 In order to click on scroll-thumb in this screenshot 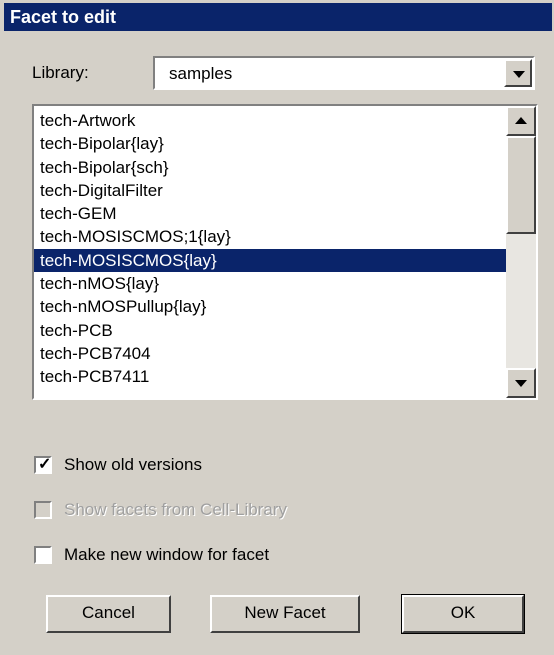, I will do `click(521, 185)`.